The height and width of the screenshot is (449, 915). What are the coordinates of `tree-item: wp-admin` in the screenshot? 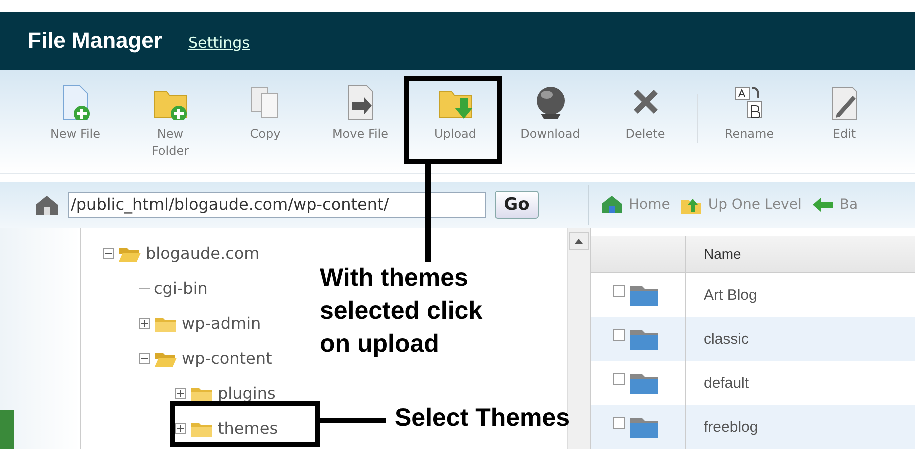 It's located at (222, 323).